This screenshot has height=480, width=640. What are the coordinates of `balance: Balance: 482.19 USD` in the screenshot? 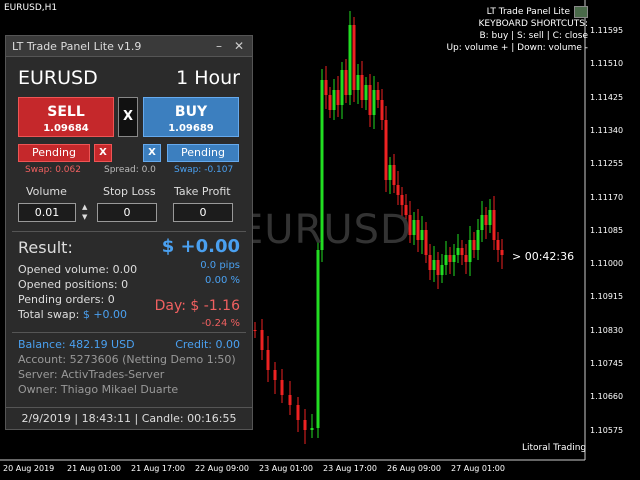 It's located at (76, 344).